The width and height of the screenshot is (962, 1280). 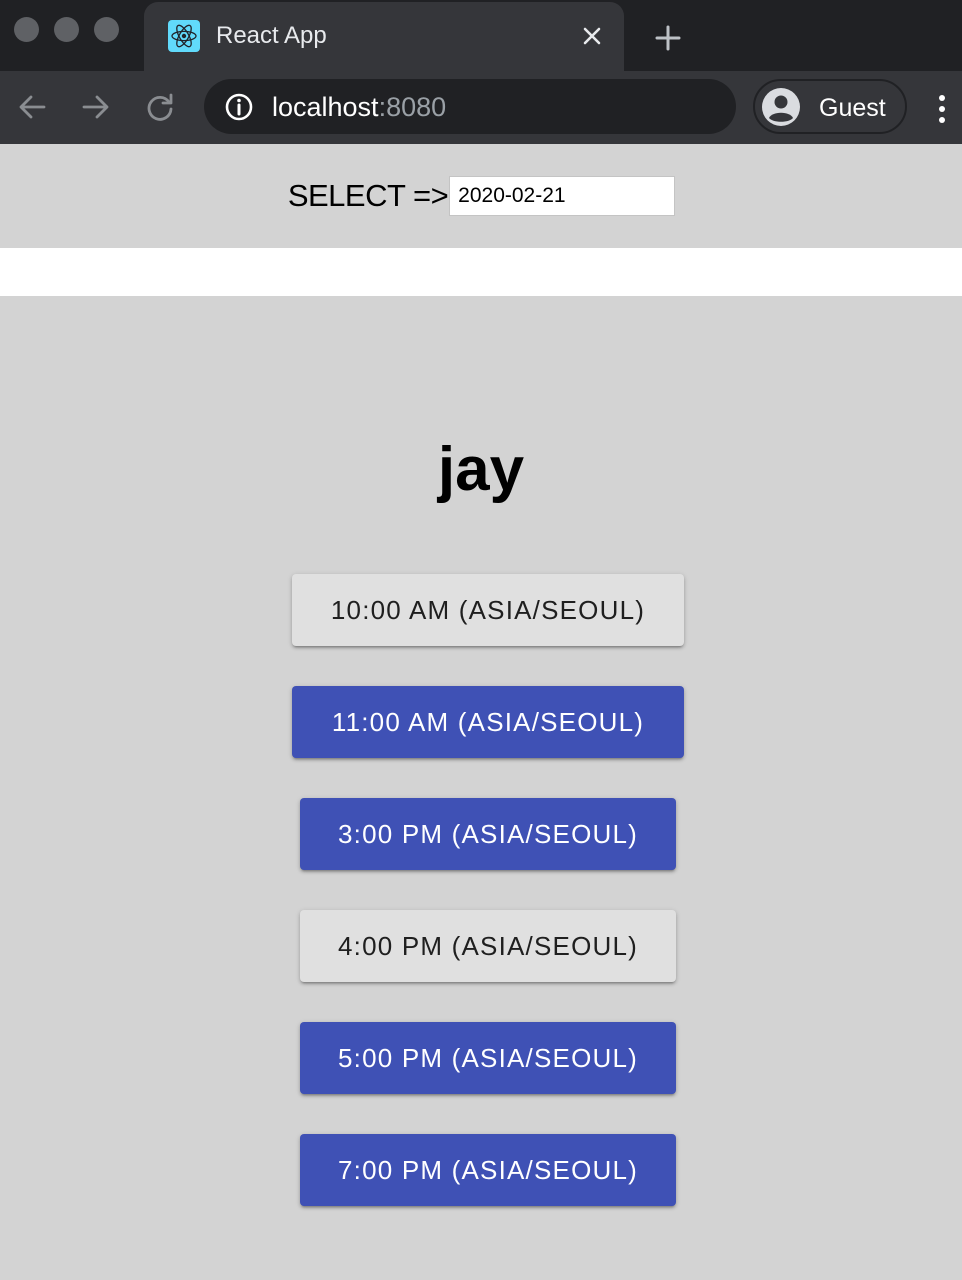 What do you see at coordinates (26, 29) in the screenshot?
I see `window-close-light` at bounding box center [26, 29].